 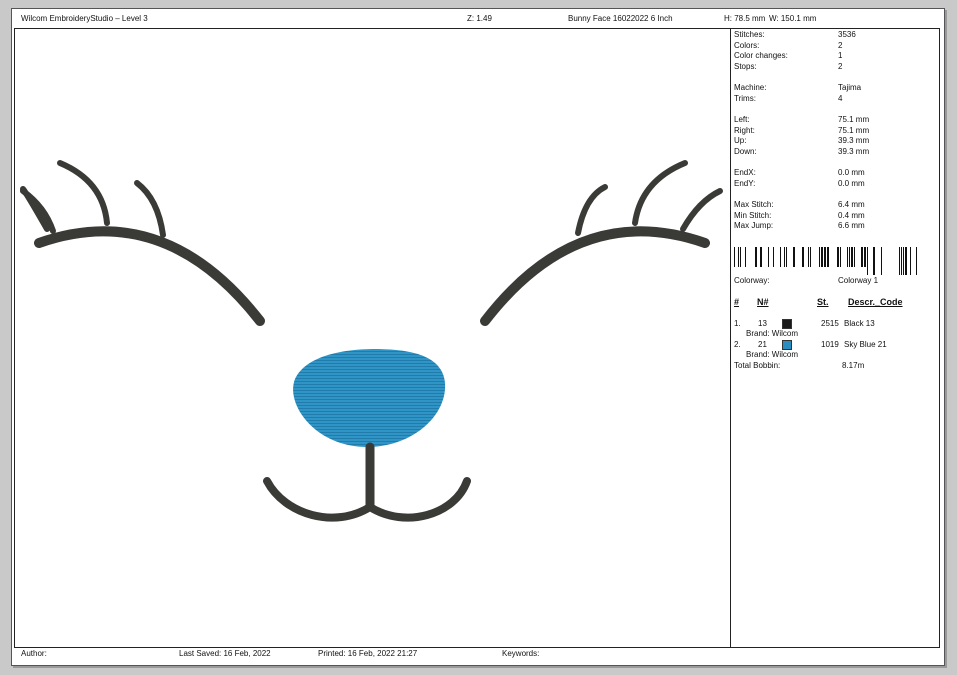 What do you see at coordinates (798, 87) in the screenshot?
I see `stat-machine: Machine: Tajima` at bounding box center [798, 87].